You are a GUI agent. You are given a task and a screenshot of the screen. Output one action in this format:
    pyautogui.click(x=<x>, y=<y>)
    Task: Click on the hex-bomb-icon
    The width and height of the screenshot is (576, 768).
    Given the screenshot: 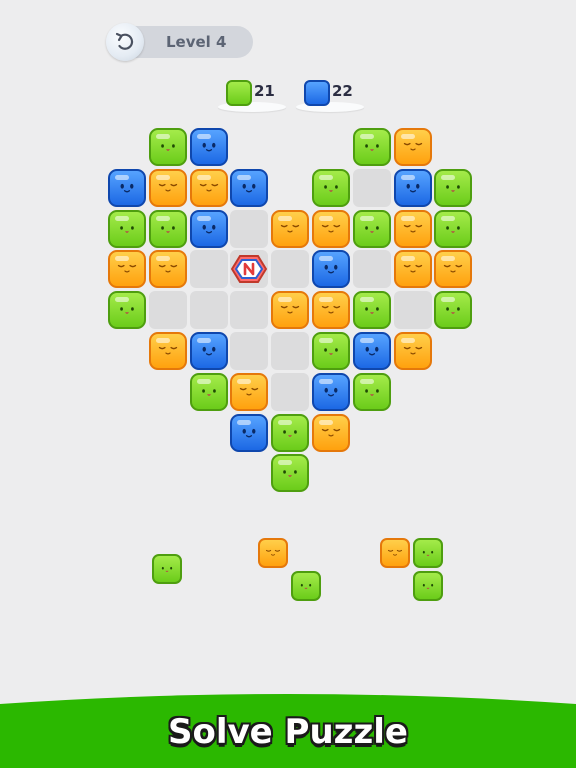 What is the action you would take?
    pyautogui.click(x=249, y=269)
    